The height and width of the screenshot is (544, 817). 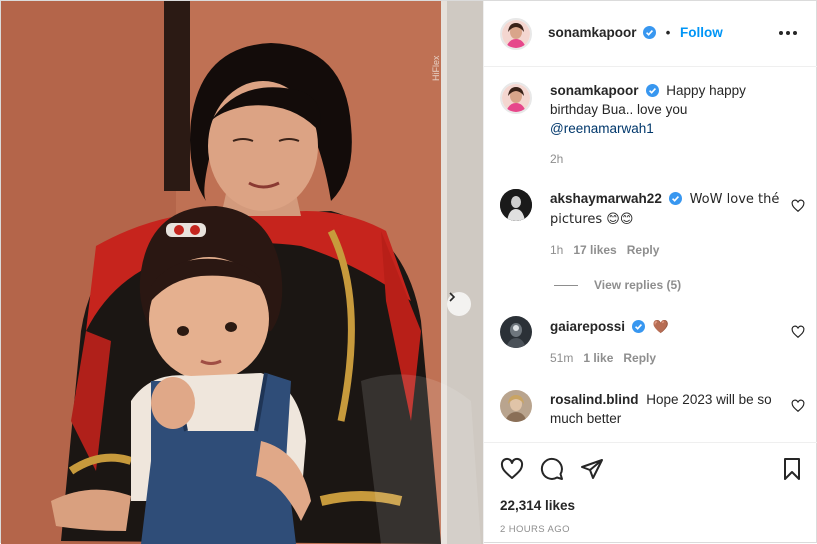 I want to click on comment-likes: 17 likes, so click(x=594, y=250).